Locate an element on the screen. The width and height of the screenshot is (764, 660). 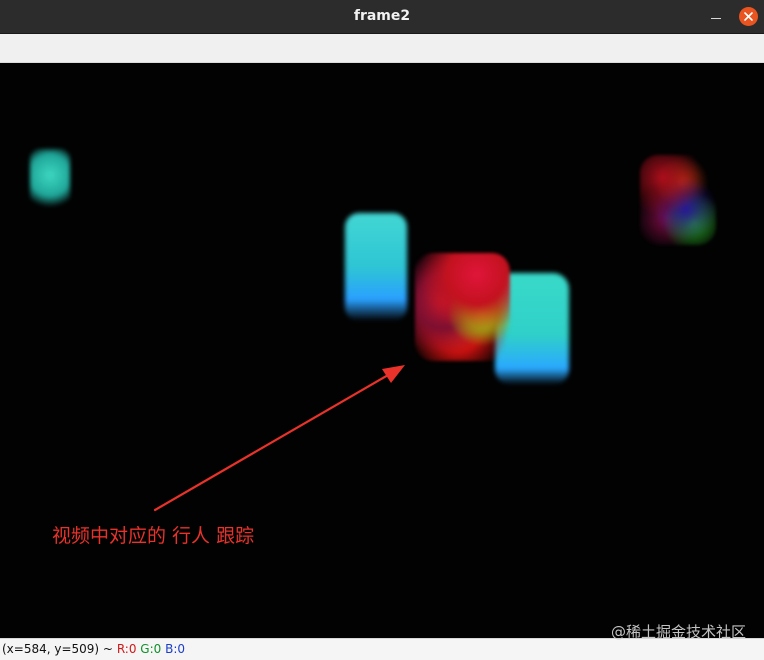
annotation-arrow is located at coordinates (279, 438).